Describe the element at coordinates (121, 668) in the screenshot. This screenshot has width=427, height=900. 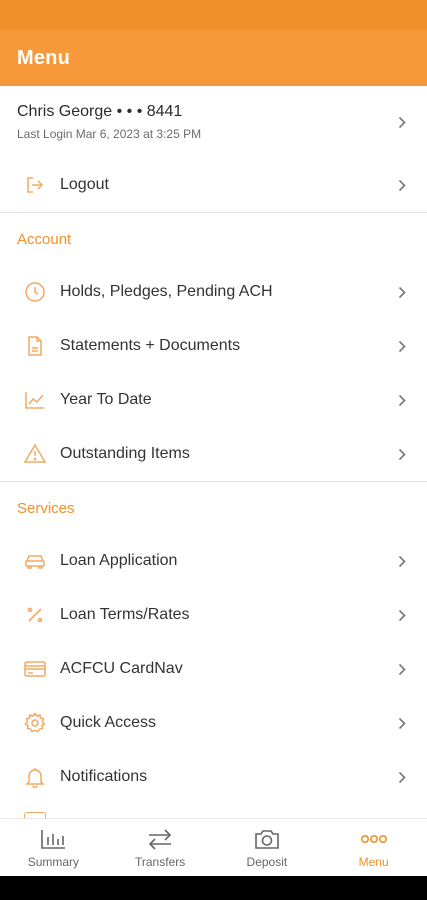
I see `menu-item-label: ACFCU CardNav` at that location.